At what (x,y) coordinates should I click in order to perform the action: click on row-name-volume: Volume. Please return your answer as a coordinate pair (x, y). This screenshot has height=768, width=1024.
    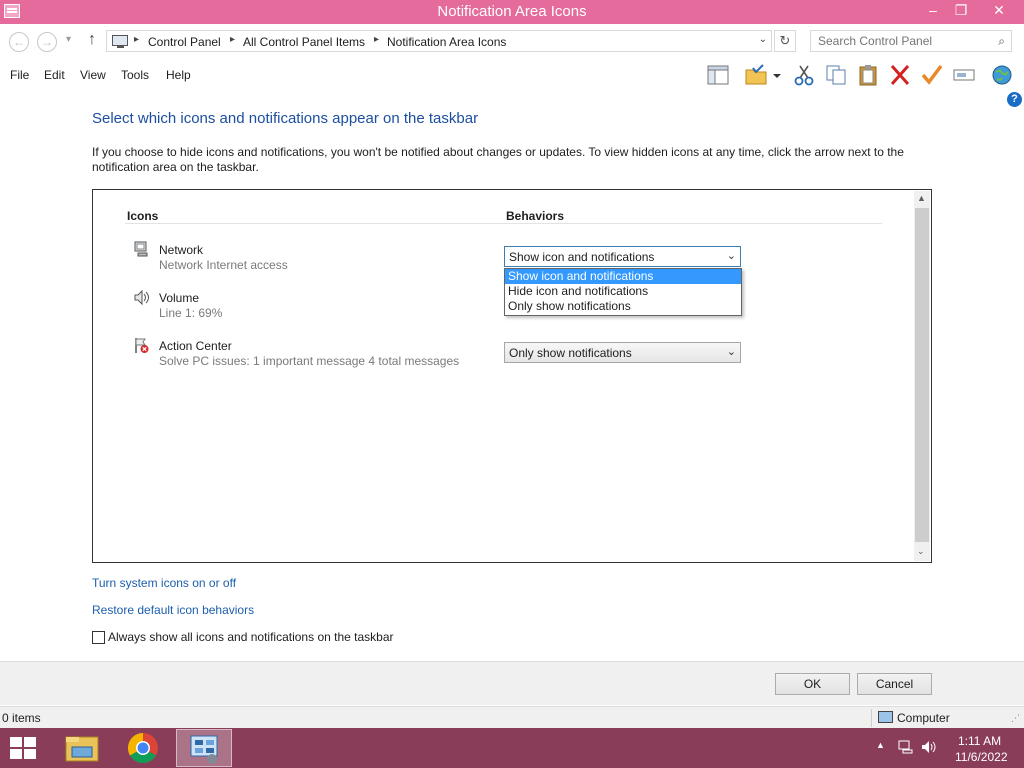
    Looking at the image, I should click on (179, 298).